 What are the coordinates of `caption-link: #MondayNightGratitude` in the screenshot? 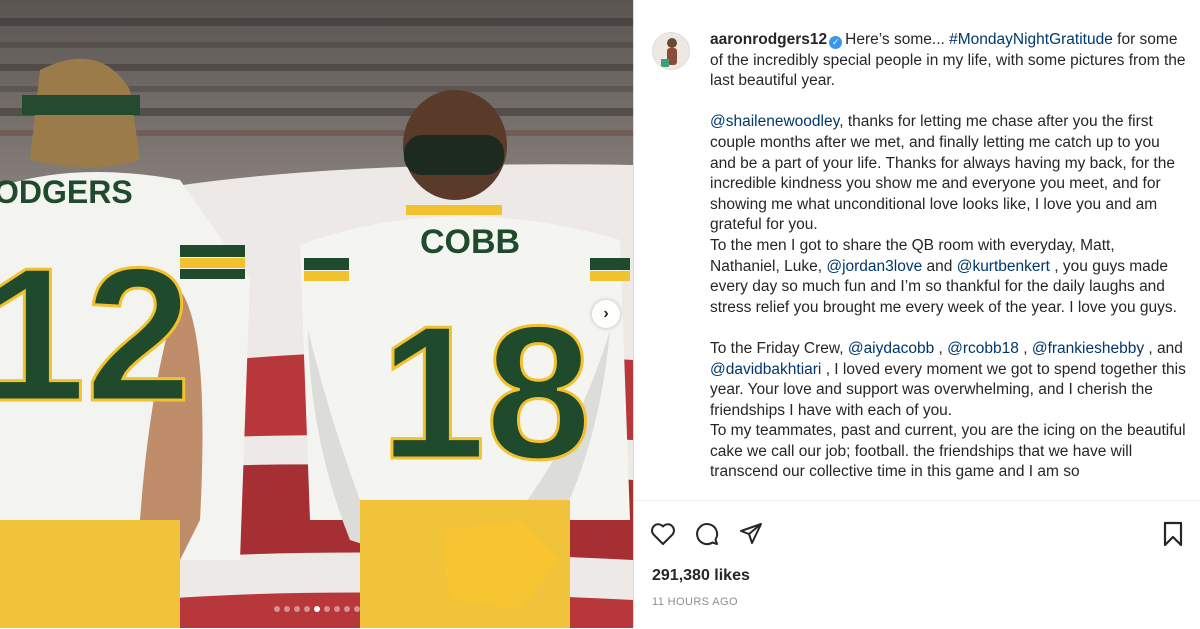 It's located at (1031, 39).